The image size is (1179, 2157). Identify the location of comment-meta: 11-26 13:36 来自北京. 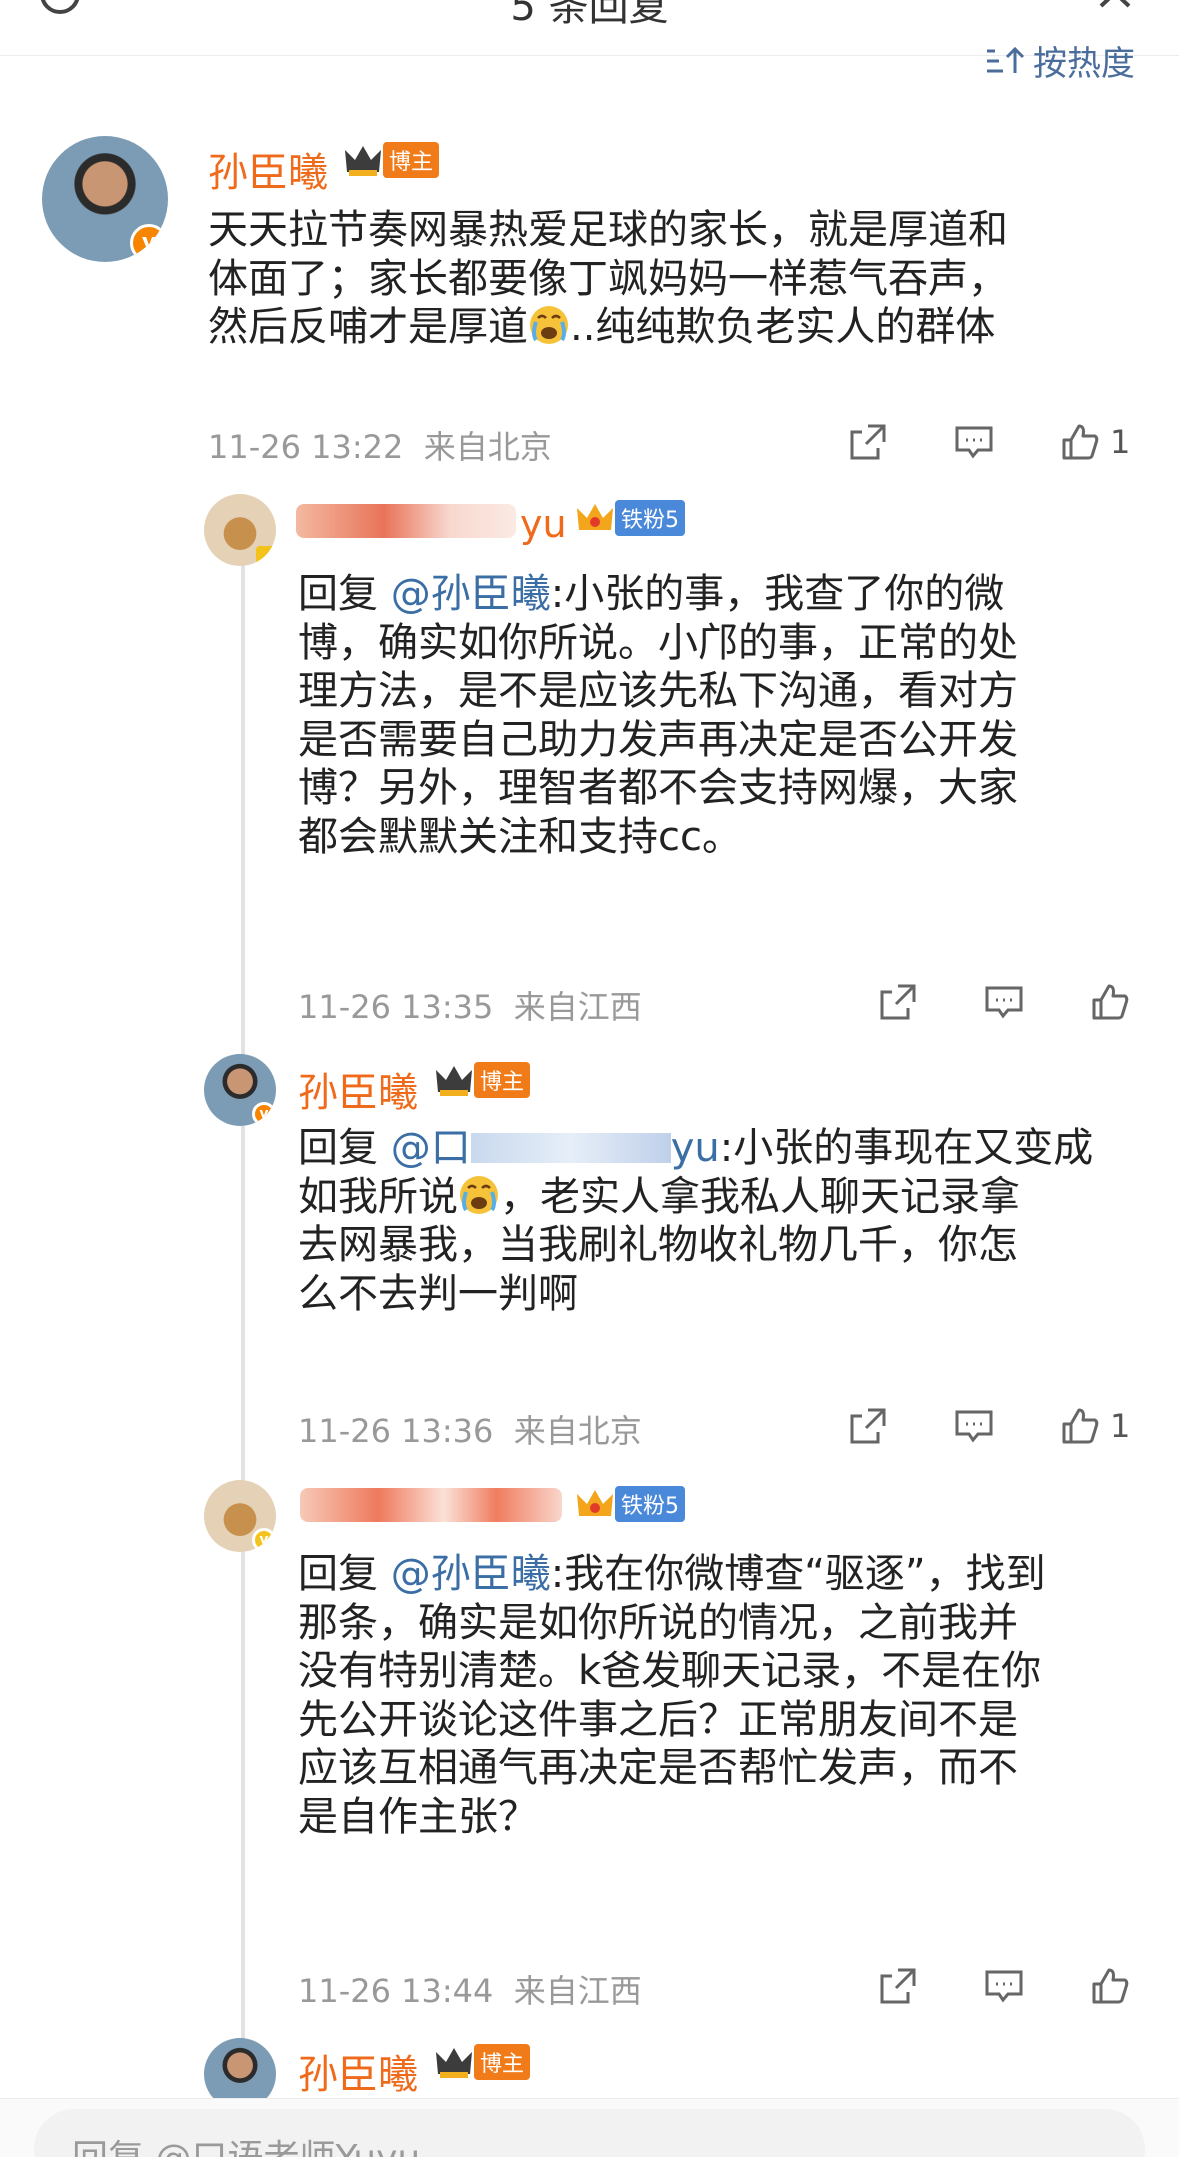
(470, 1431).